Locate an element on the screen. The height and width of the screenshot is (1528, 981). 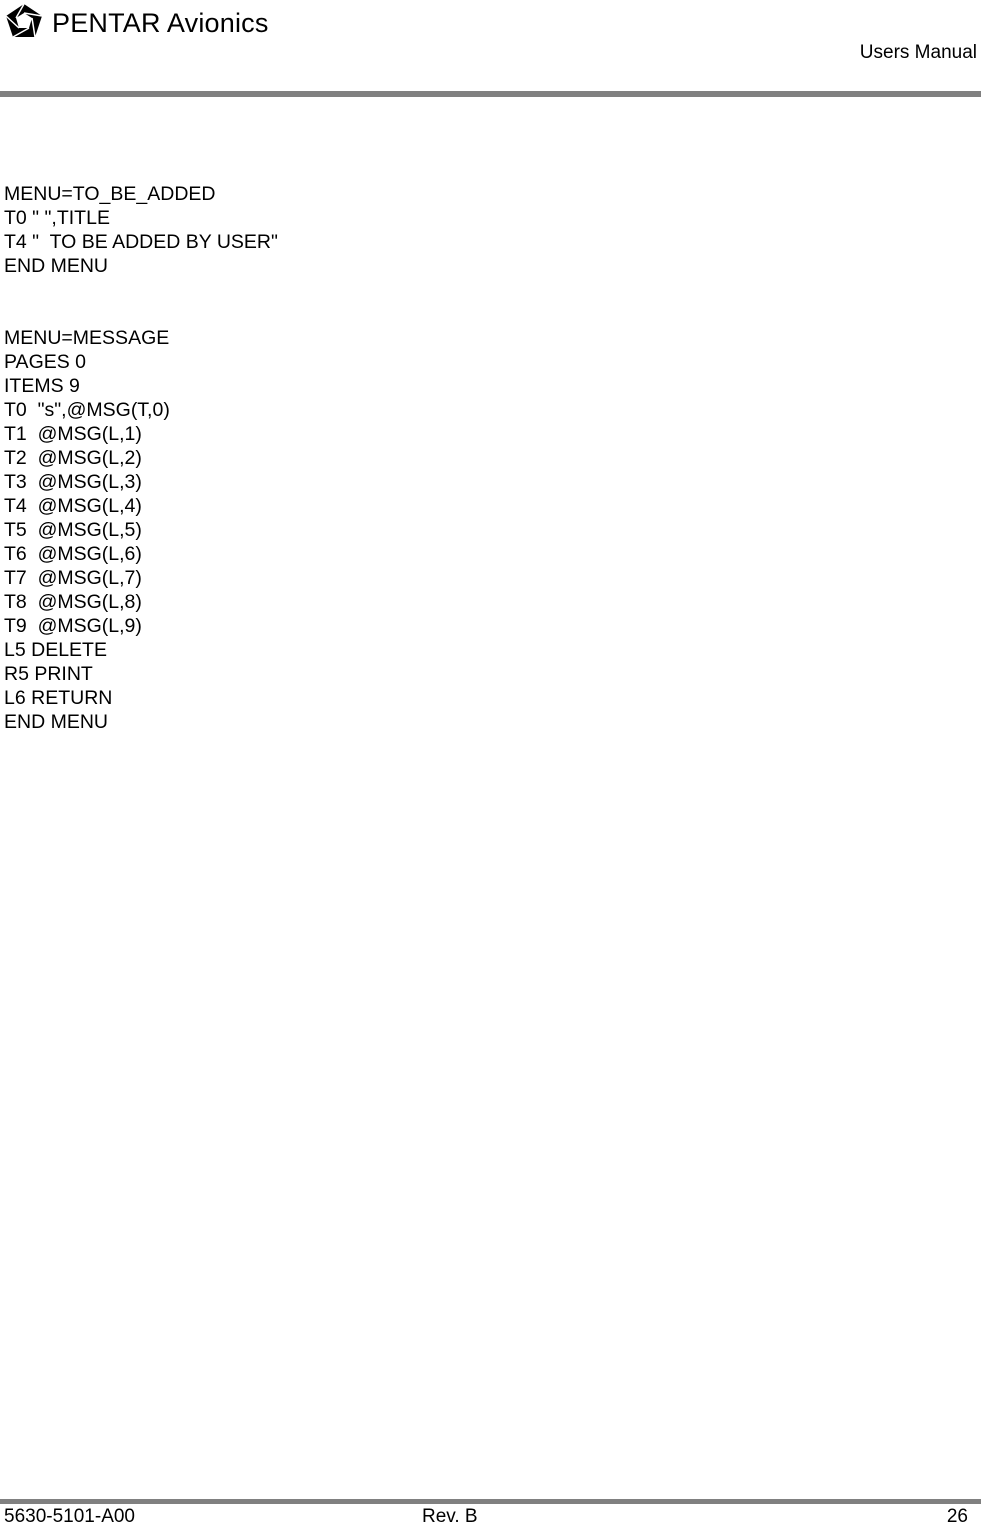
code-line: T2 @MSG(L,2) is located at coordinates (73, 458).